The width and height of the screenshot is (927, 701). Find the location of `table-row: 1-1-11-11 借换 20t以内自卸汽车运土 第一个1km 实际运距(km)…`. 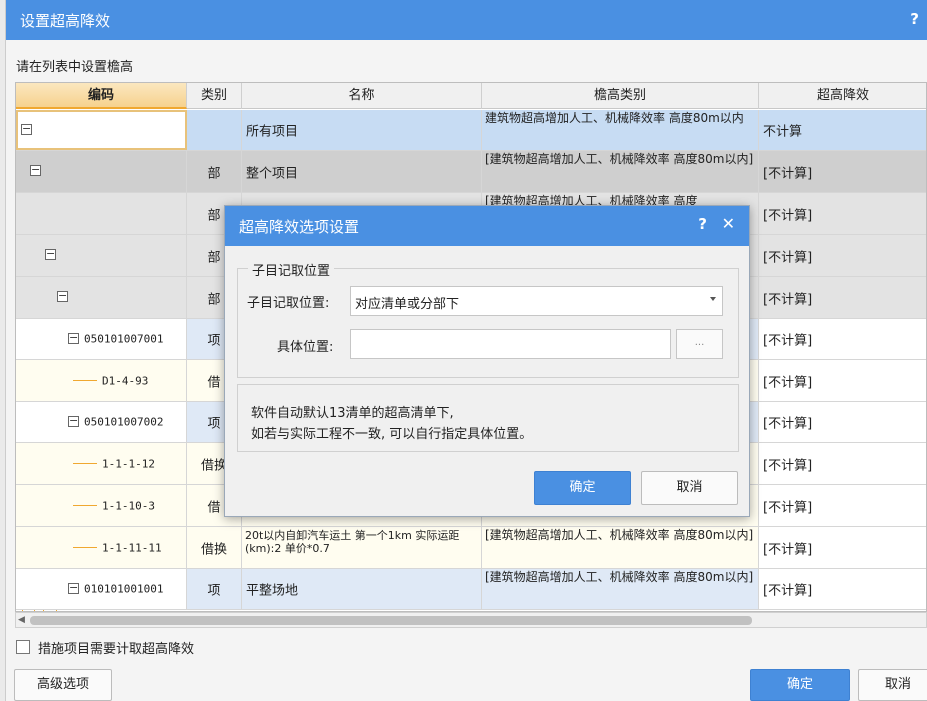

table-row: 1-1-11-11 借换 20t以内自卸汽车运土 第一个1km 实际运距(km)… is located at coordinates (471, 548).